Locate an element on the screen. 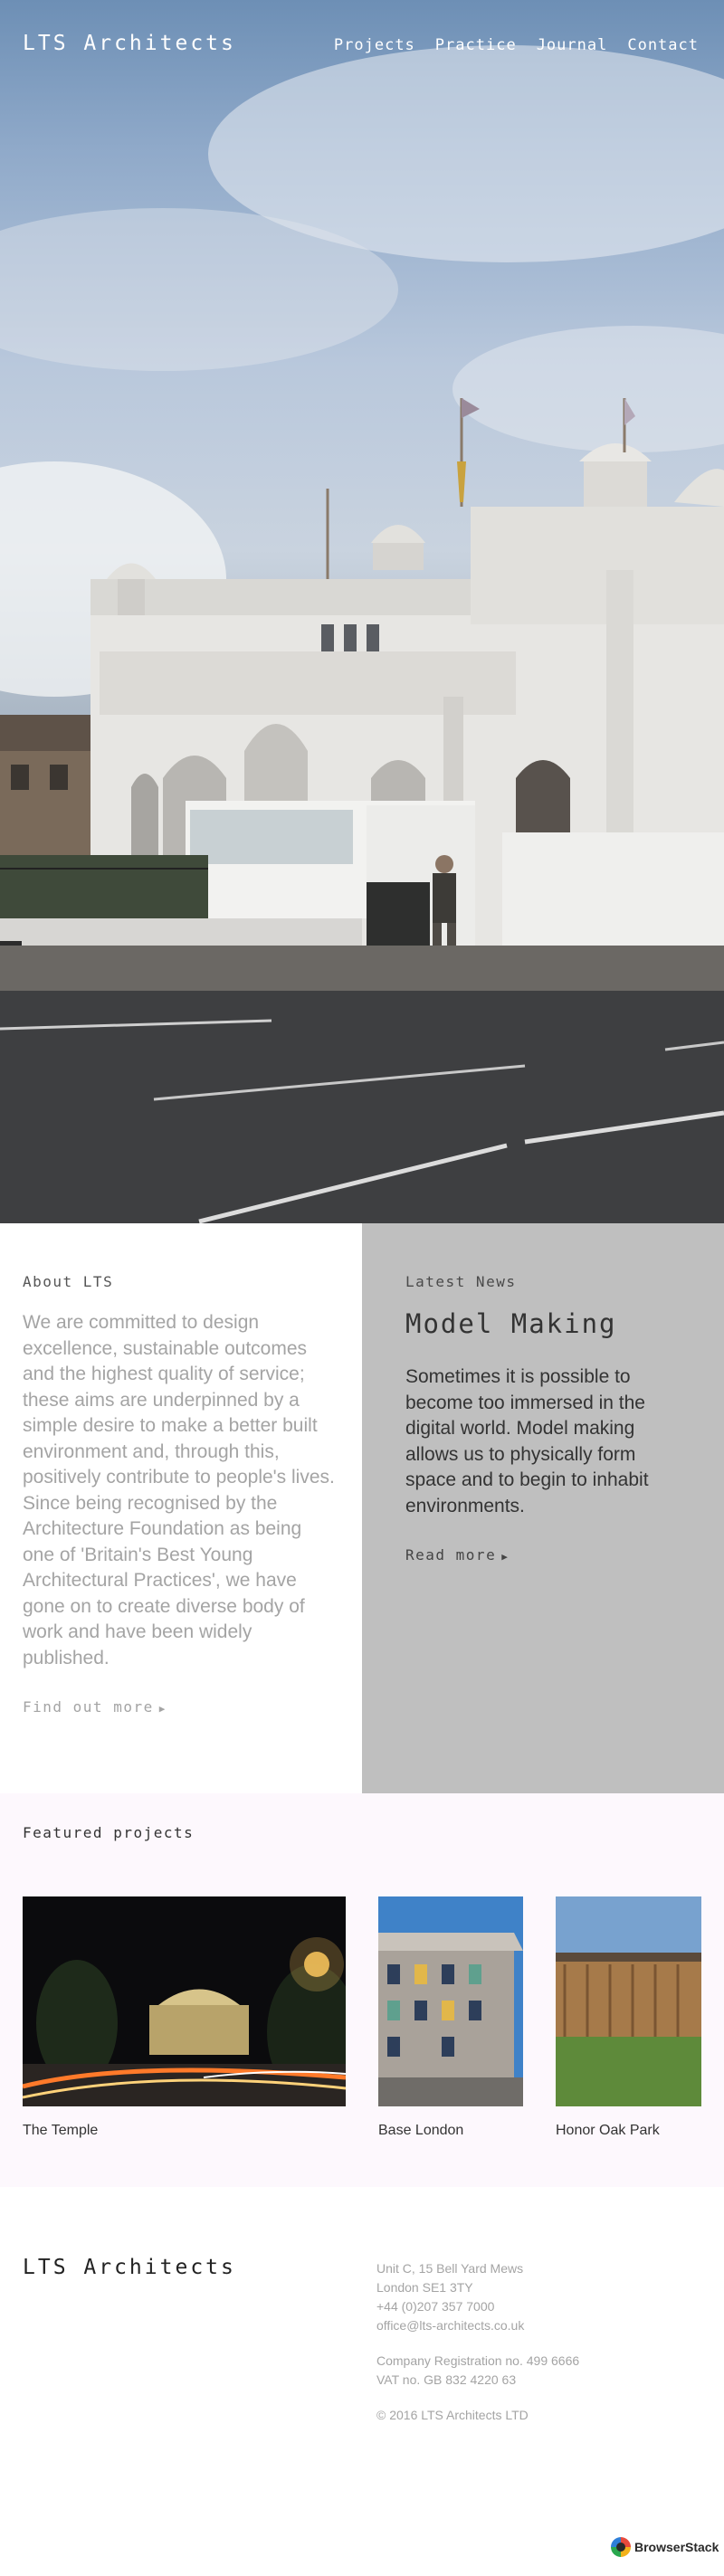 The height and width of the screenshot is (2576, 724). nav-practice: Practice is located at coordinates (476, 45).